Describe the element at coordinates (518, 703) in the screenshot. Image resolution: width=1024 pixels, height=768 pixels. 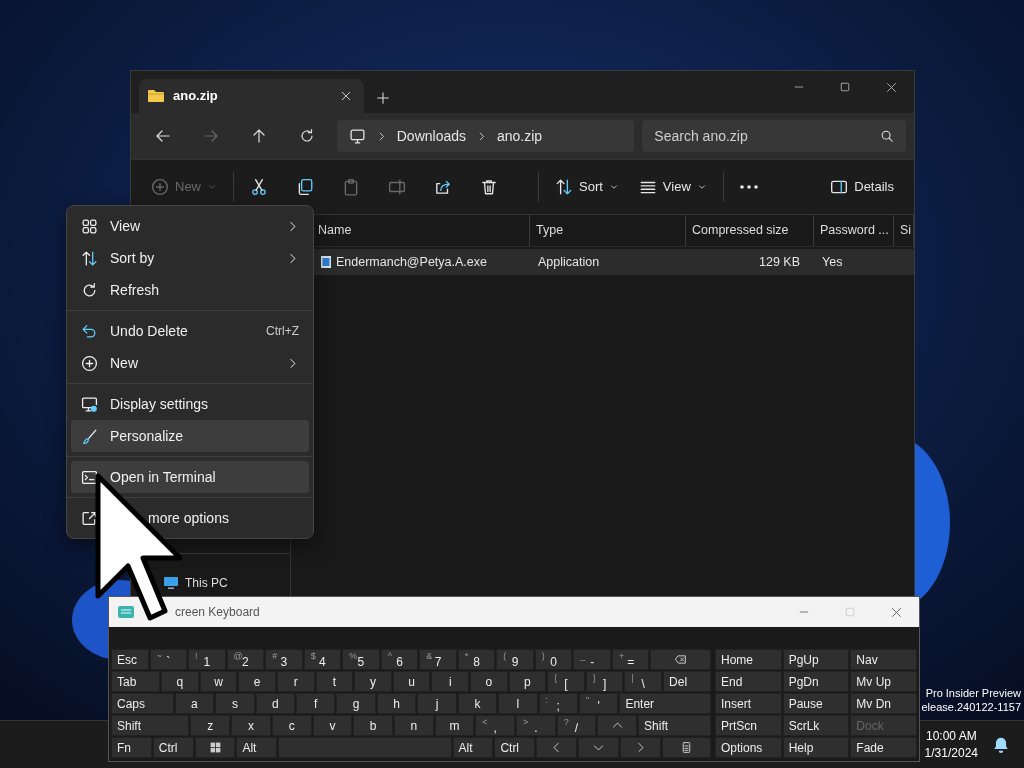
I see `keyboard-key: l` at that location.